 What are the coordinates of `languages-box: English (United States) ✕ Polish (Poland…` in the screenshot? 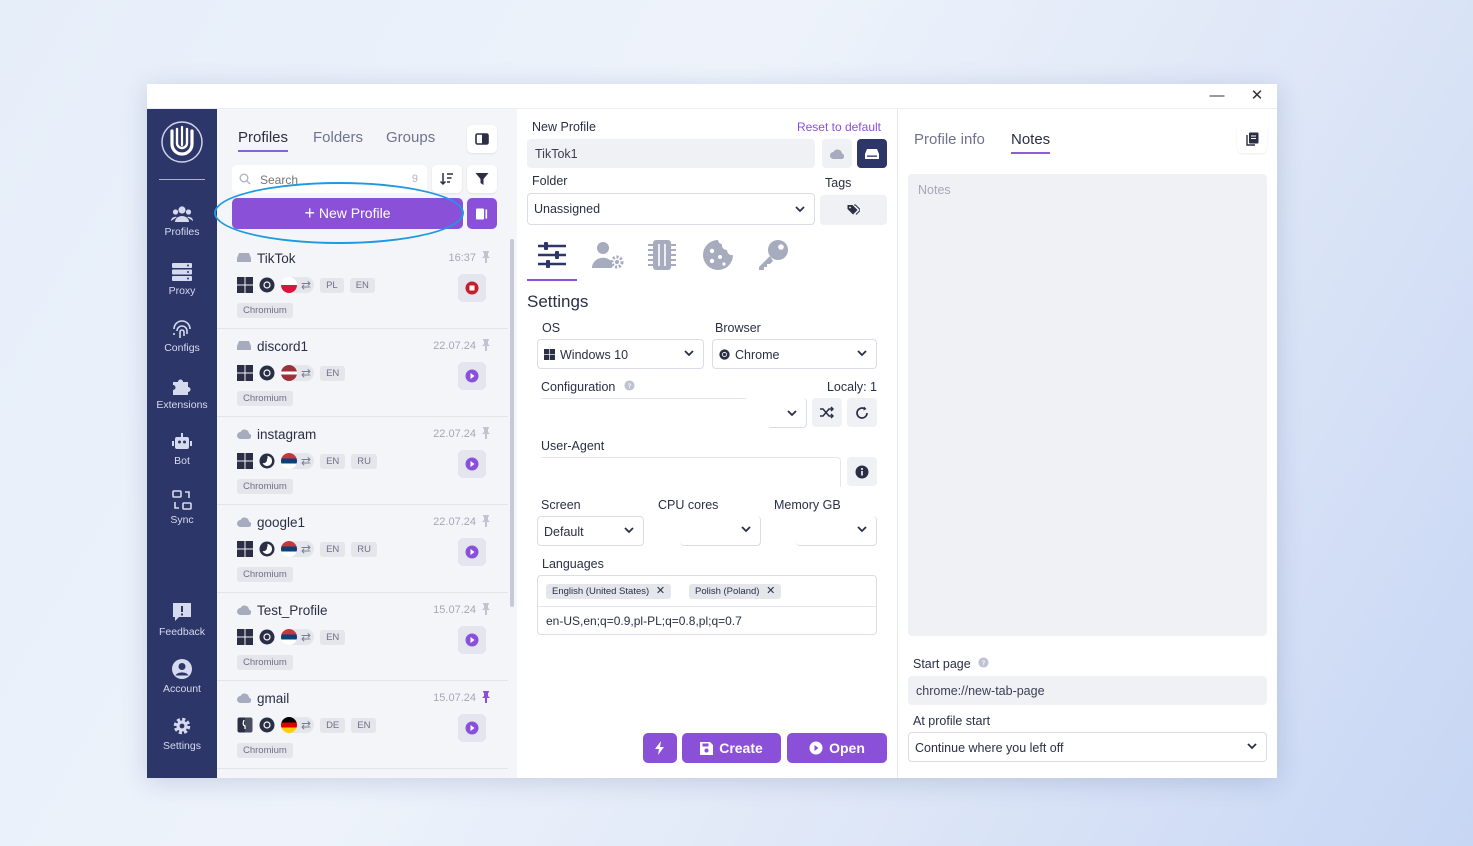 It's located at (707, 605).